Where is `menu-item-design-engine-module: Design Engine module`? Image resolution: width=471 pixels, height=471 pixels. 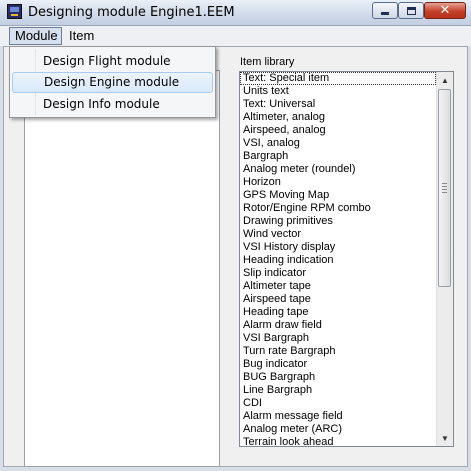
menu-item-design-engine-module: Design Engine module is located at coordinates (112, 82).